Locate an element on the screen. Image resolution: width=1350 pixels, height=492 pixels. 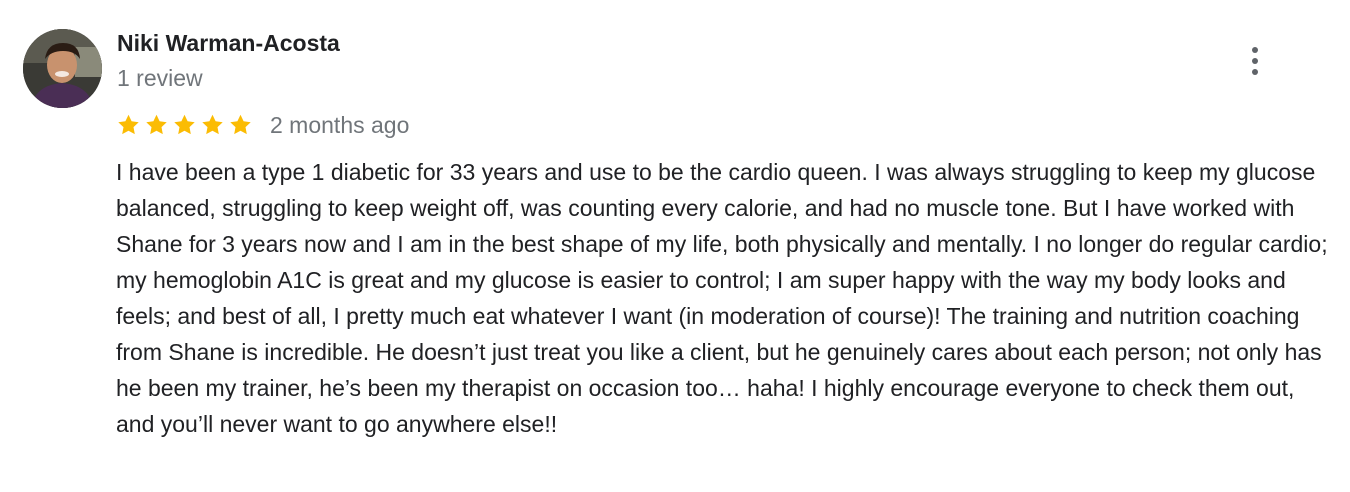
avatar is located at coordinates (62, 68).